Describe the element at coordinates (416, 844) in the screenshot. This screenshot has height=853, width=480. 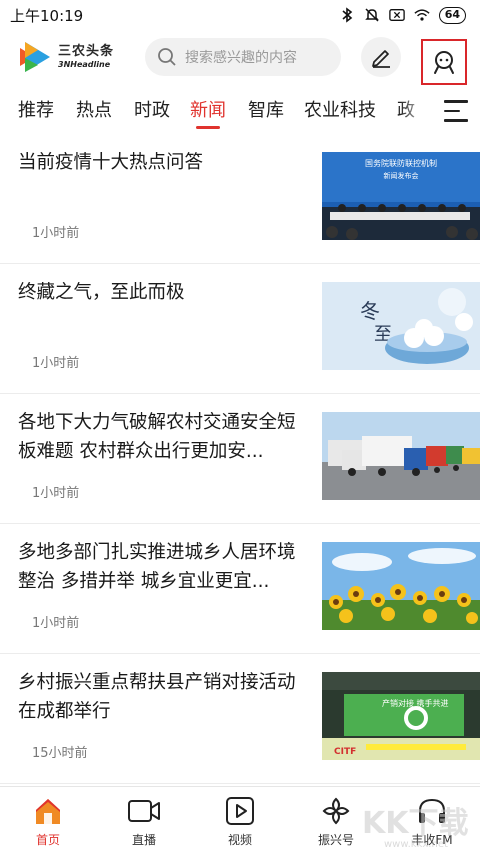
I see `watermark-url: www.kkx.net` at that location.